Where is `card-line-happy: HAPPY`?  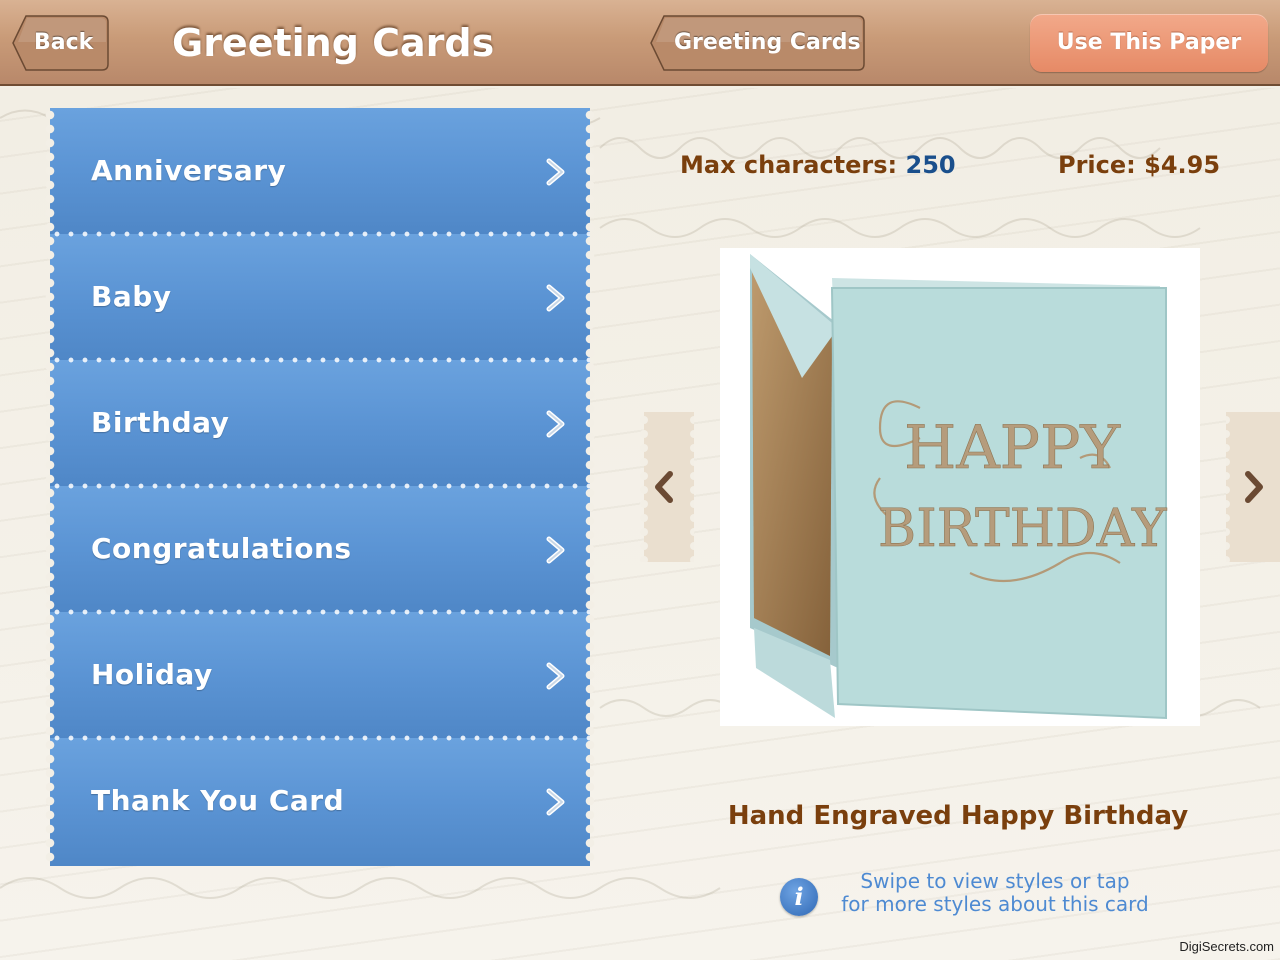
card-line-happy: HAPPY is located at coordinates (1012, 448).